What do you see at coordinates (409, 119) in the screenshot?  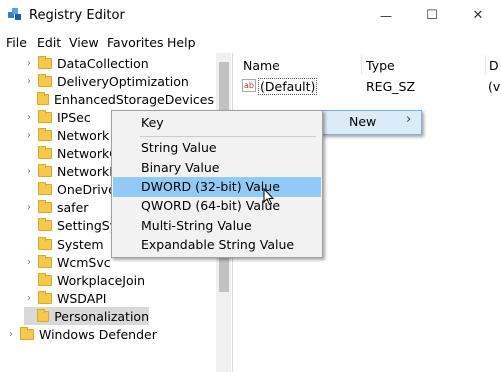 I see `submenu-arrow-icon: ›` at bounding box center [409, 119].